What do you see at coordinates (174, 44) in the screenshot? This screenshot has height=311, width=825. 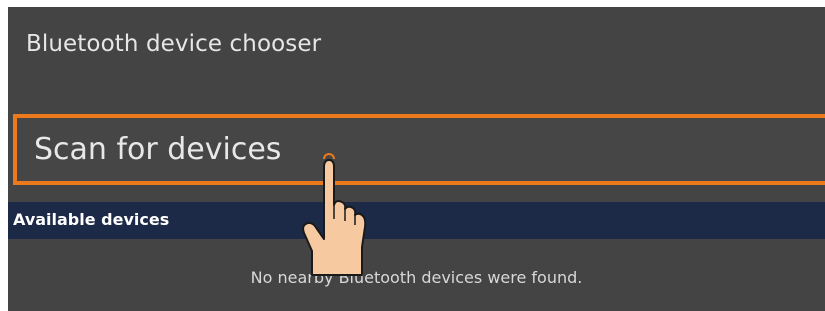 I see `dialog-title: Bluetooth device chooser` at bounding box center [174, 44].